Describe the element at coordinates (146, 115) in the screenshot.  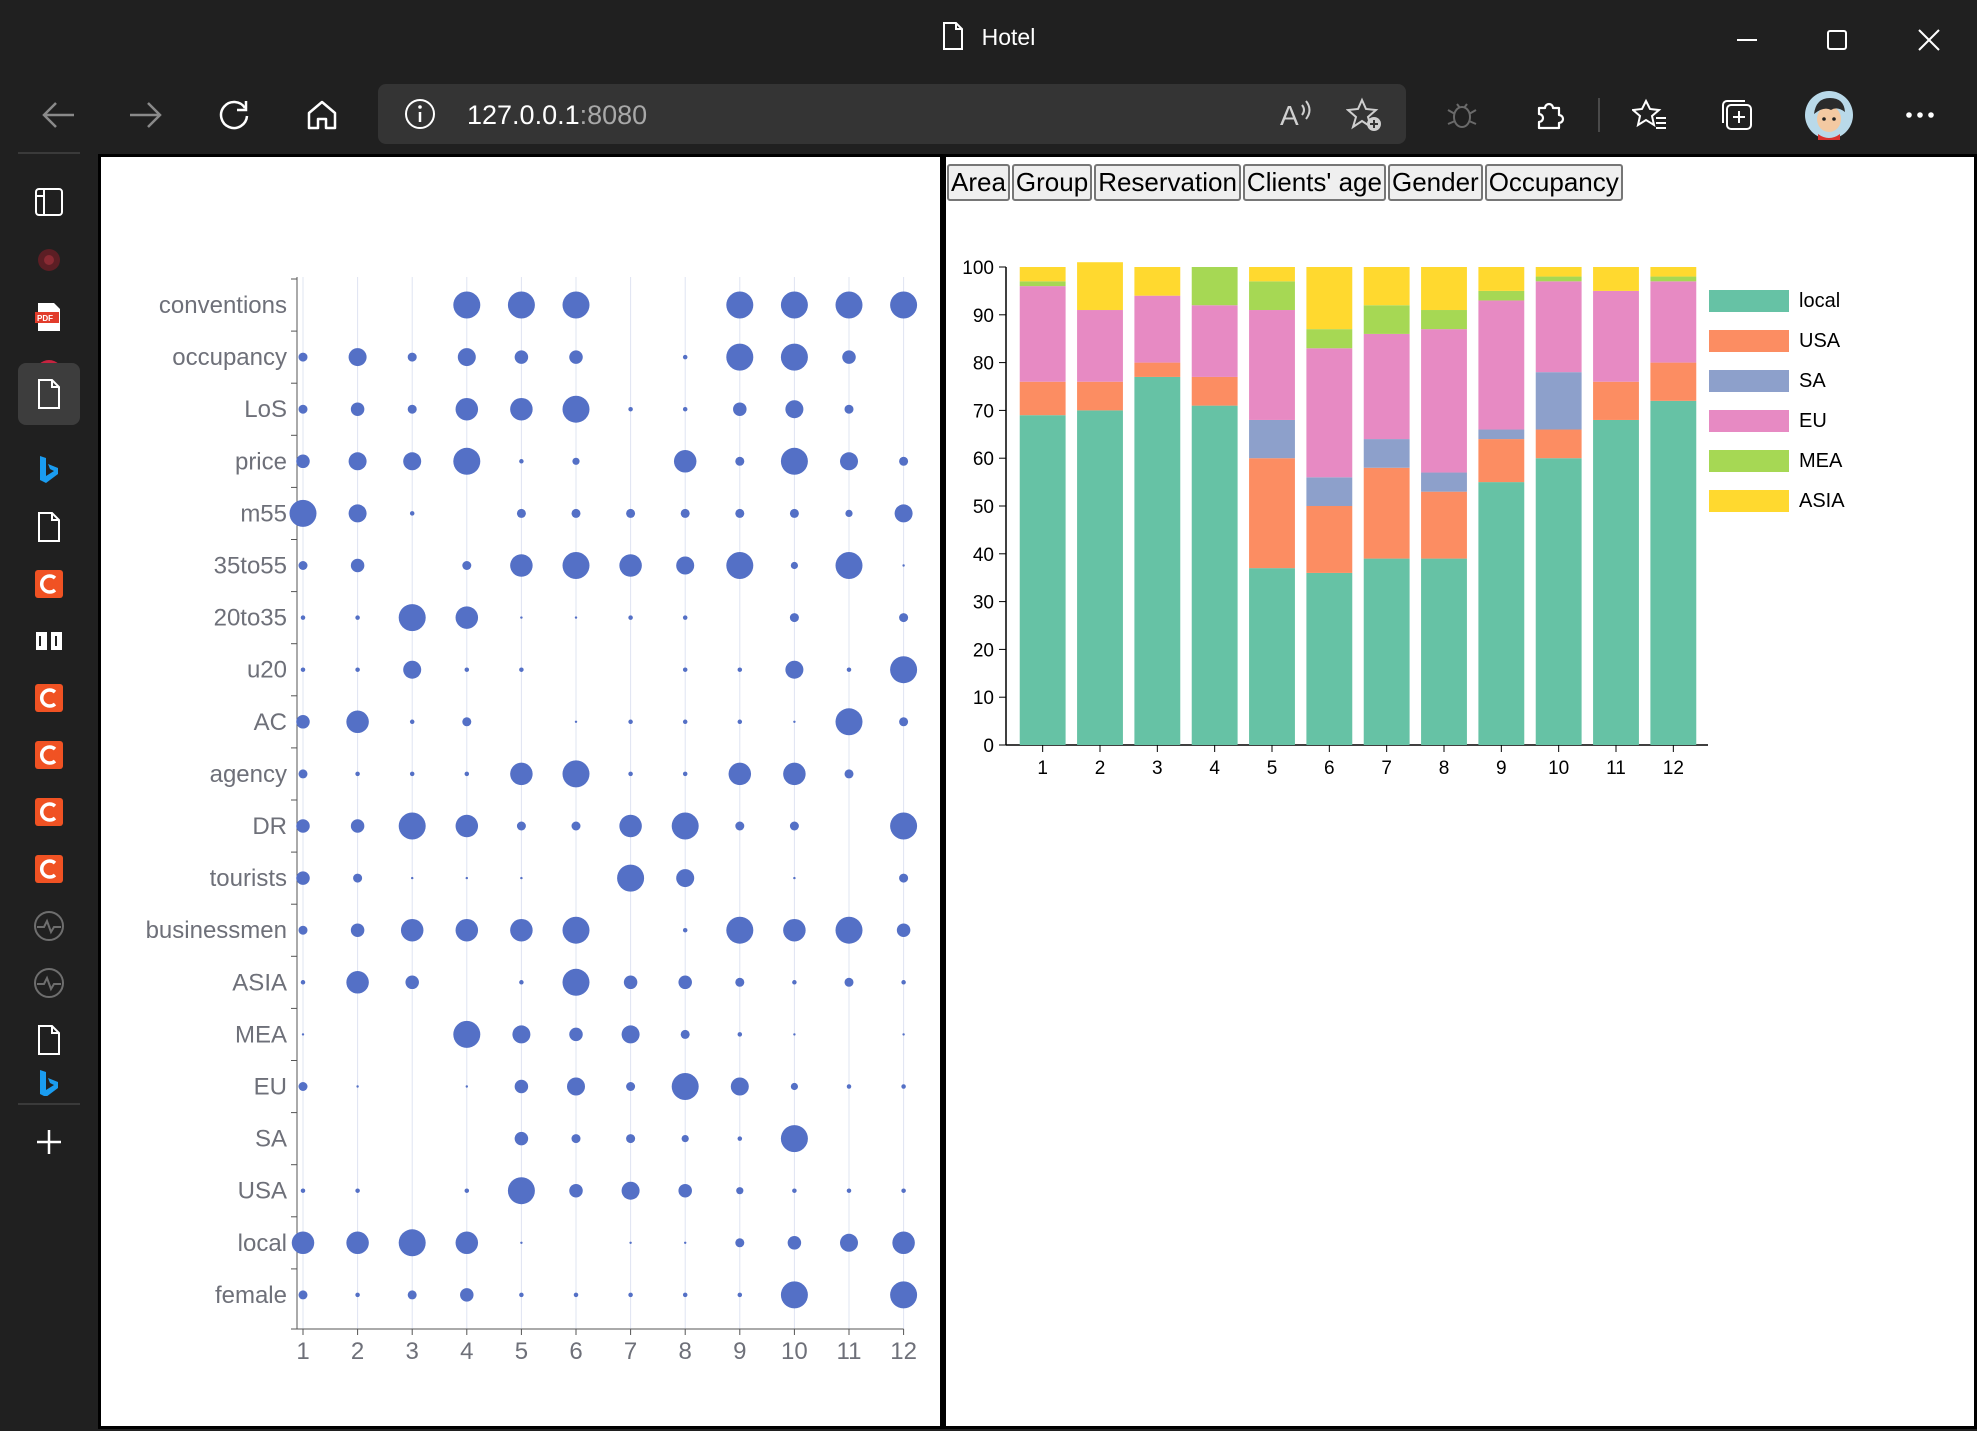
I see `forward-button` at that location.